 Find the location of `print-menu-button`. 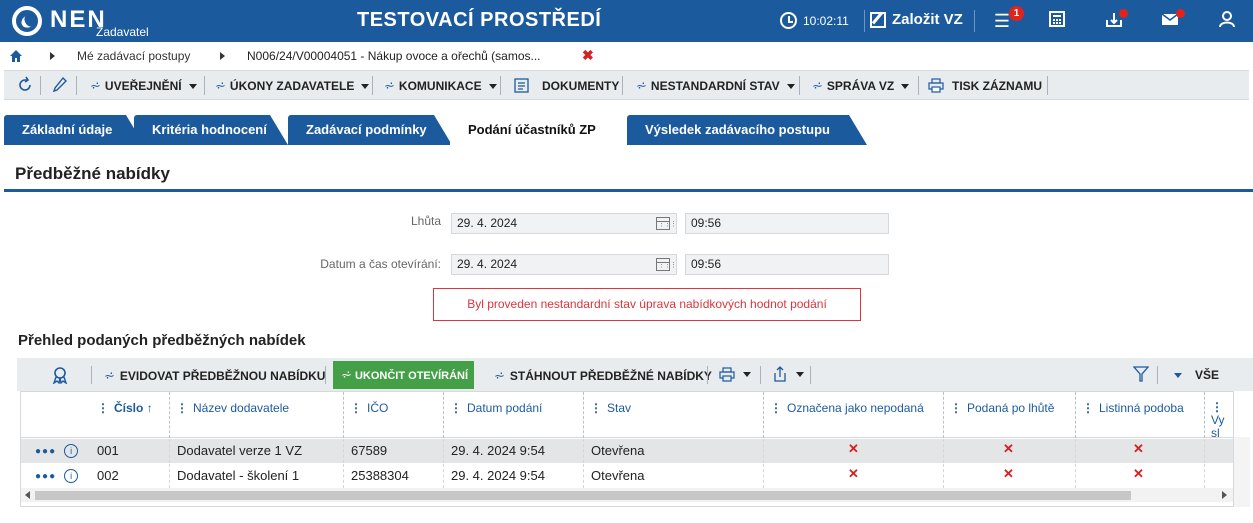

print-menu-button is located at coordinates (735, 374).